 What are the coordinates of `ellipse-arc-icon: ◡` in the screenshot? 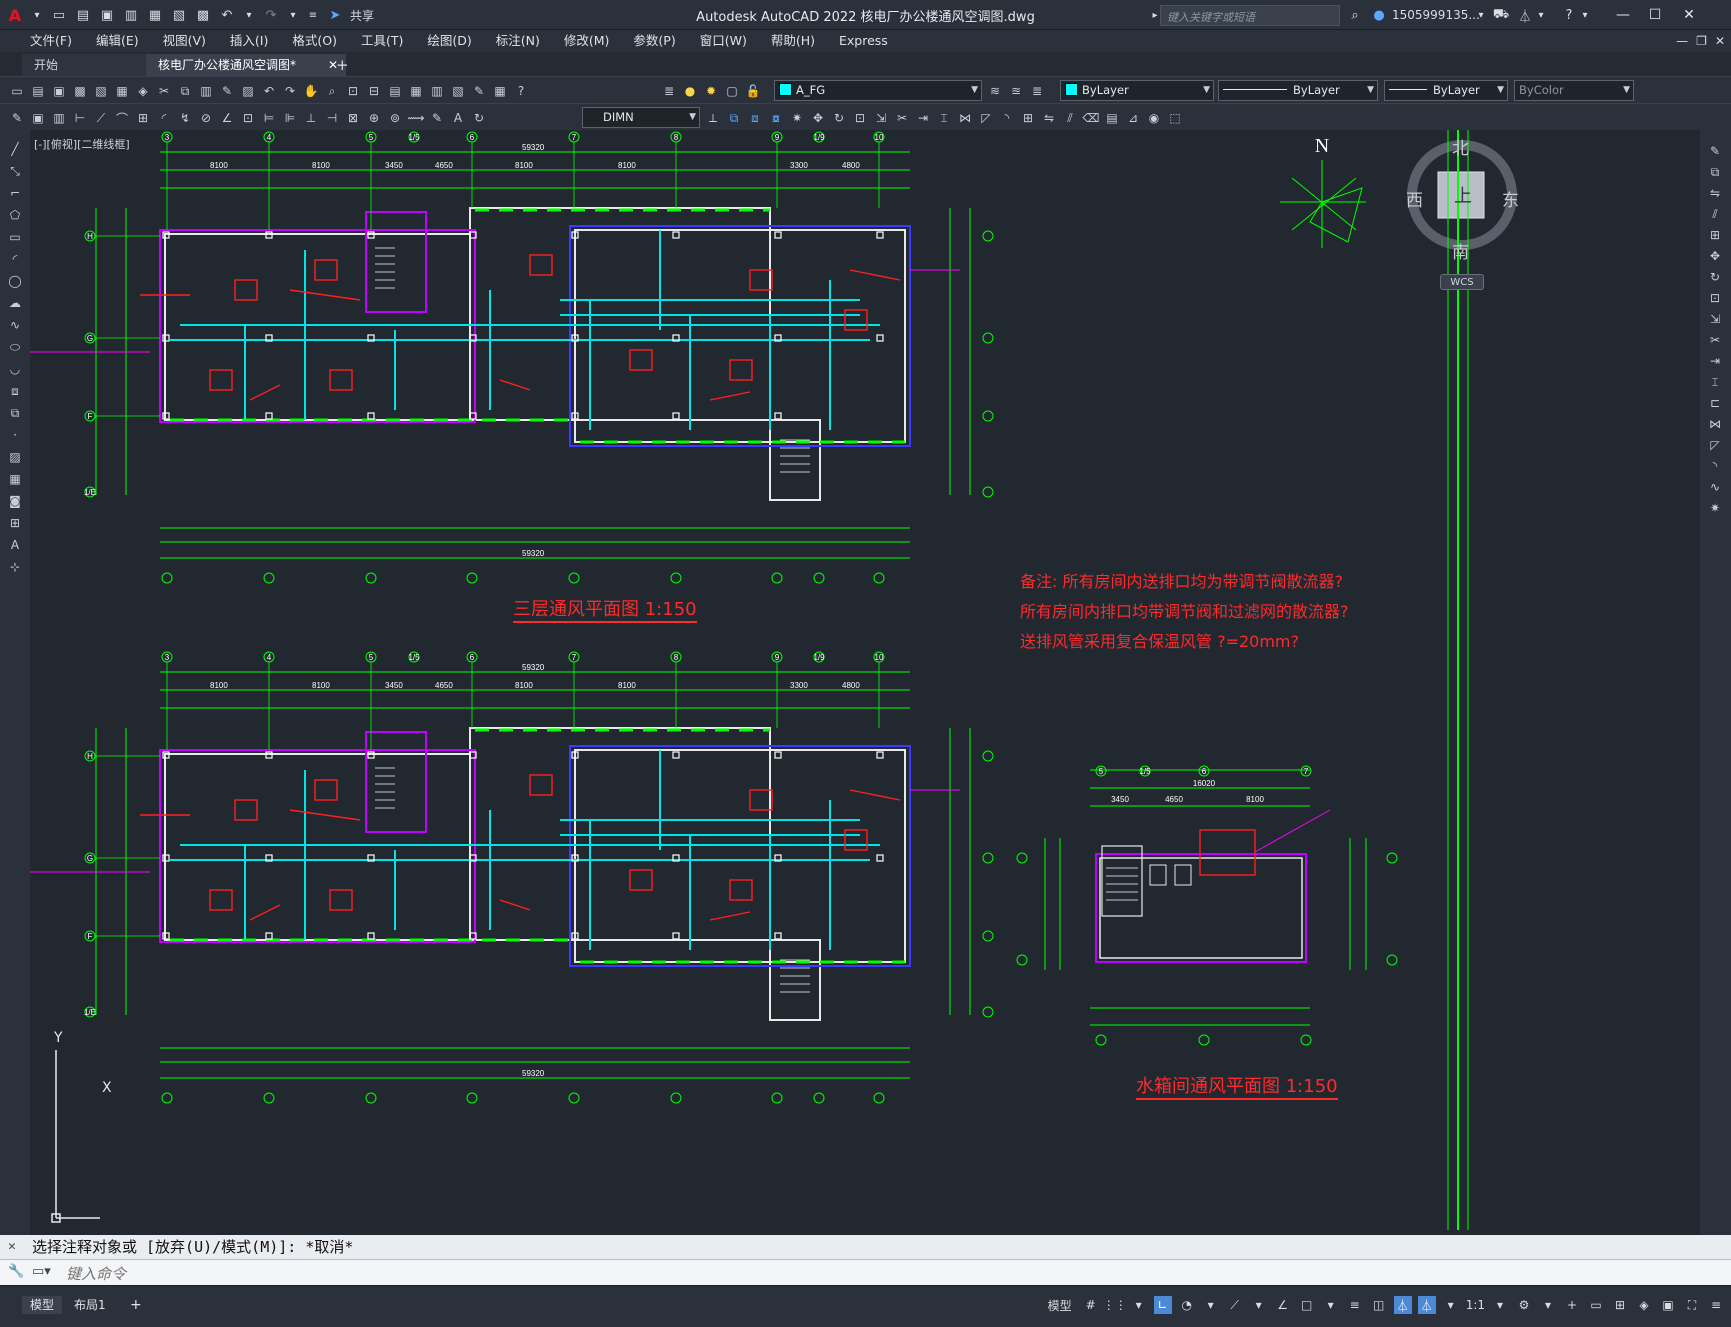 It's located at (15, 369).